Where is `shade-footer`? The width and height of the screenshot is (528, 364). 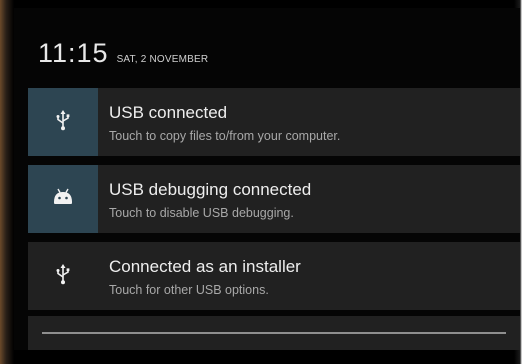
shade-footer is located at coordinates (274, 333).